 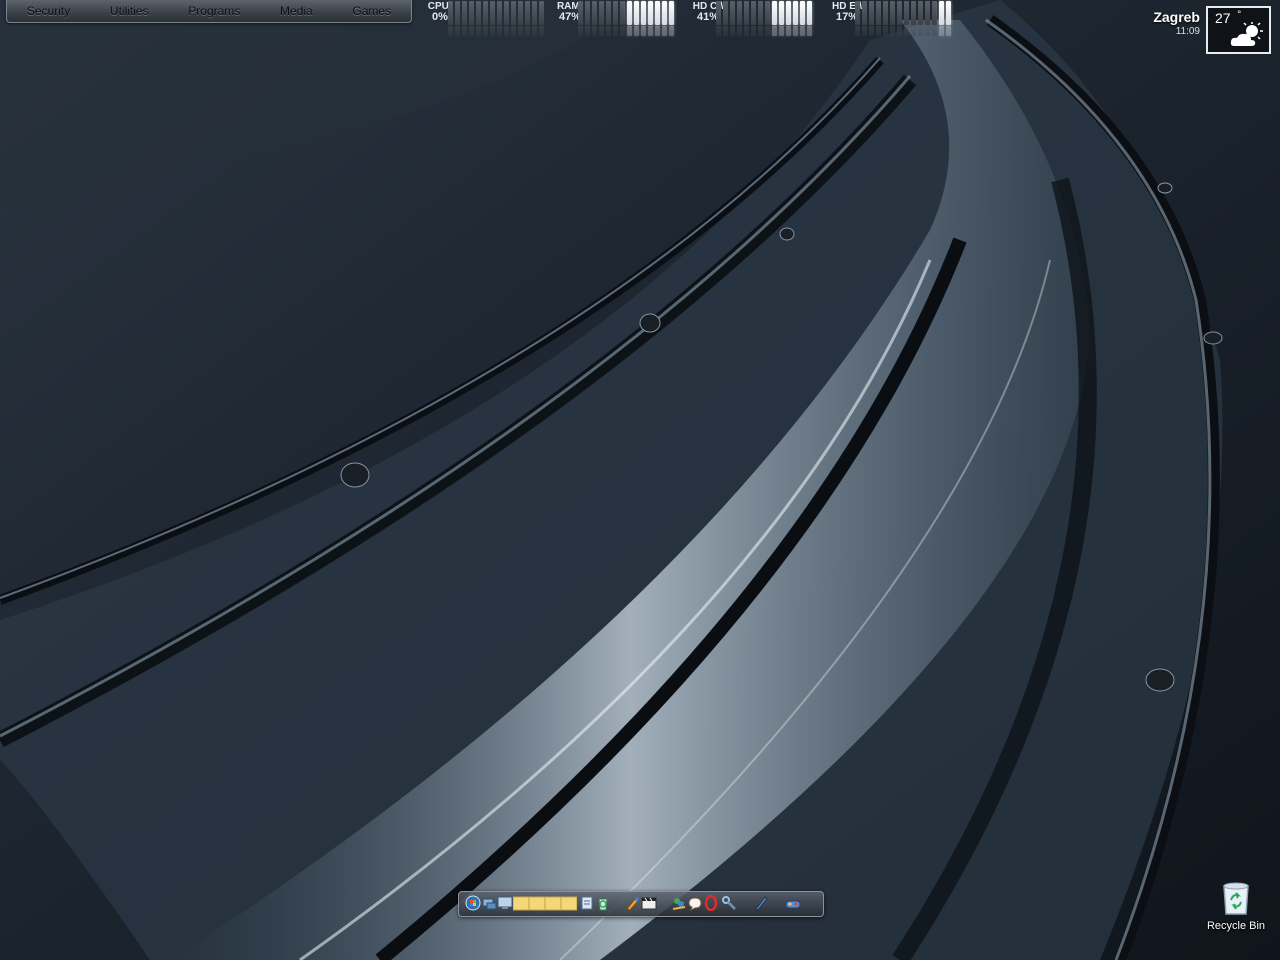 What do you see at coordinates (496, 32) in the screenshot?
I see `cpu-bars-reflection` at bounding box center [496, 32].